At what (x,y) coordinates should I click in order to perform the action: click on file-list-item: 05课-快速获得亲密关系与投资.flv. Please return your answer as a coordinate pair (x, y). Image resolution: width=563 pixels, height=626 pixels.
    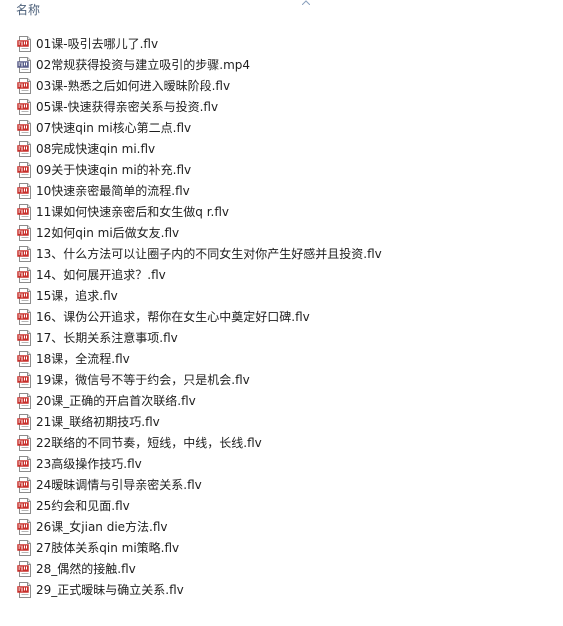
    Looking at the image, I should click on (220, 107).